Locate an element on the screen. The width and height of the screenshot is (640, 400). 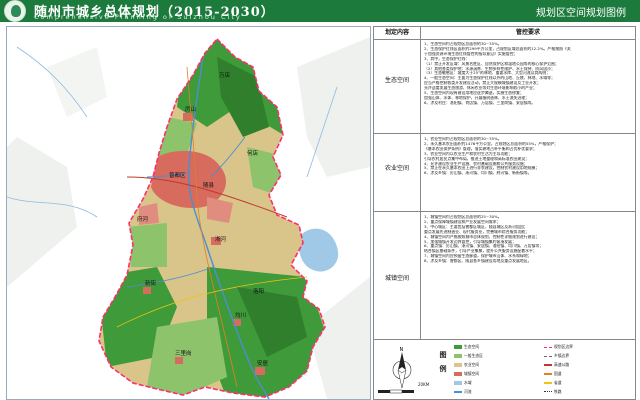
page-subtitle: Comprehensive Planning of Suizhou City is located at coordinates (138, 17).